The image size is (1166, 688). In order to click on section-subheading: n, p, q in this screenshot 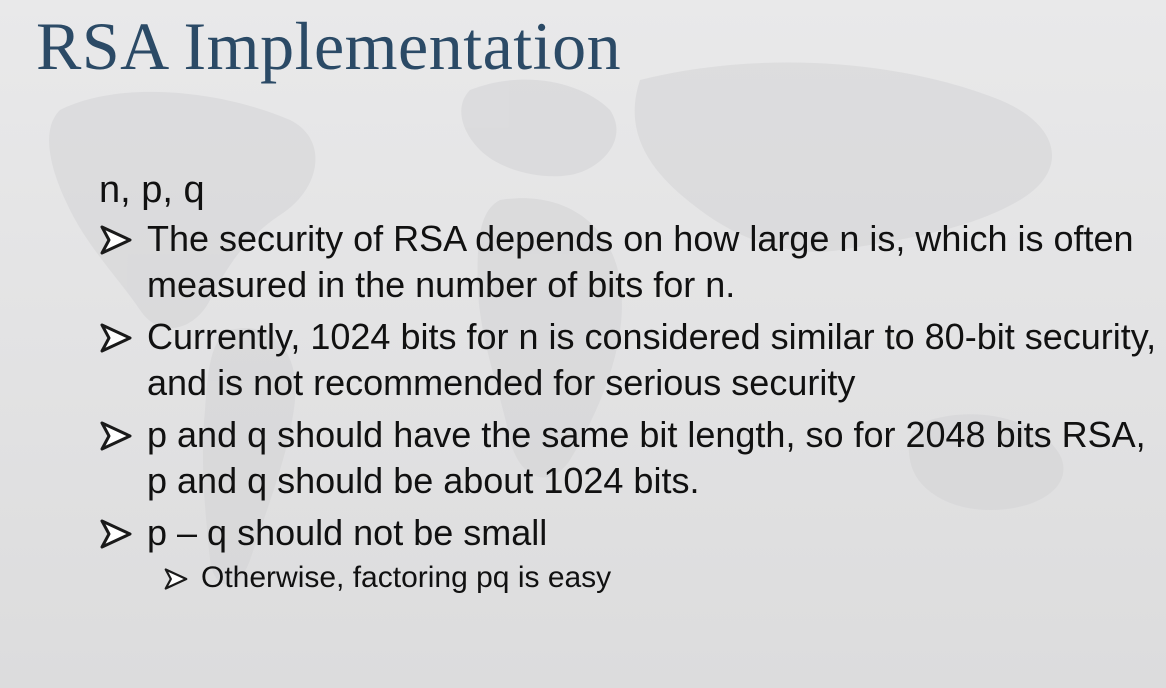, I will do `click(152, 190)`.